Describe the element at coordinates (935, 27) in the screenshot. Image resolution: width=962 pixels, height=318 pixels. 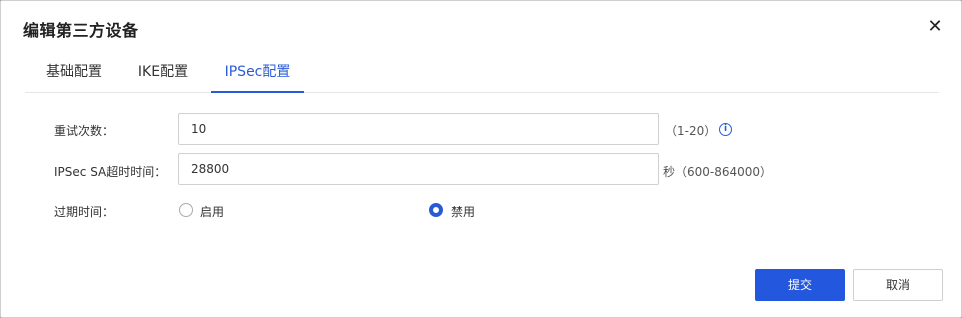
I see `close-icon: ✕` at that location.